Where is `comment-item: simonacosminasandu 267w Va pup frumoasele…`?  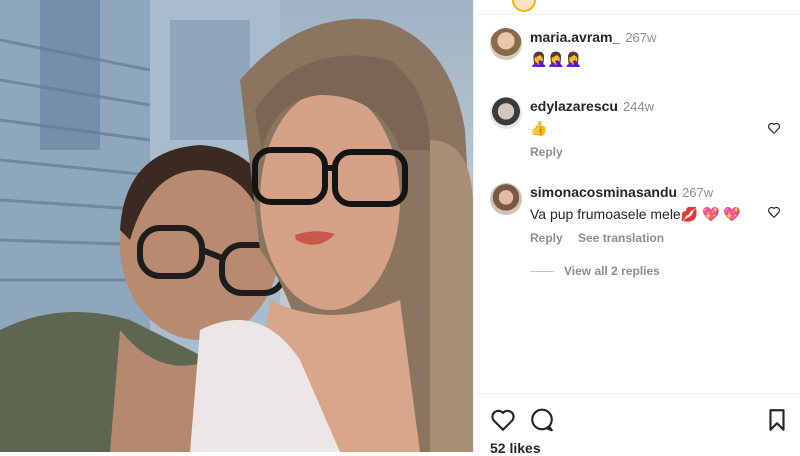
comment-item: simonacosminasandu 267w Va pup frumoasele… is located at coordinates (640, 218).